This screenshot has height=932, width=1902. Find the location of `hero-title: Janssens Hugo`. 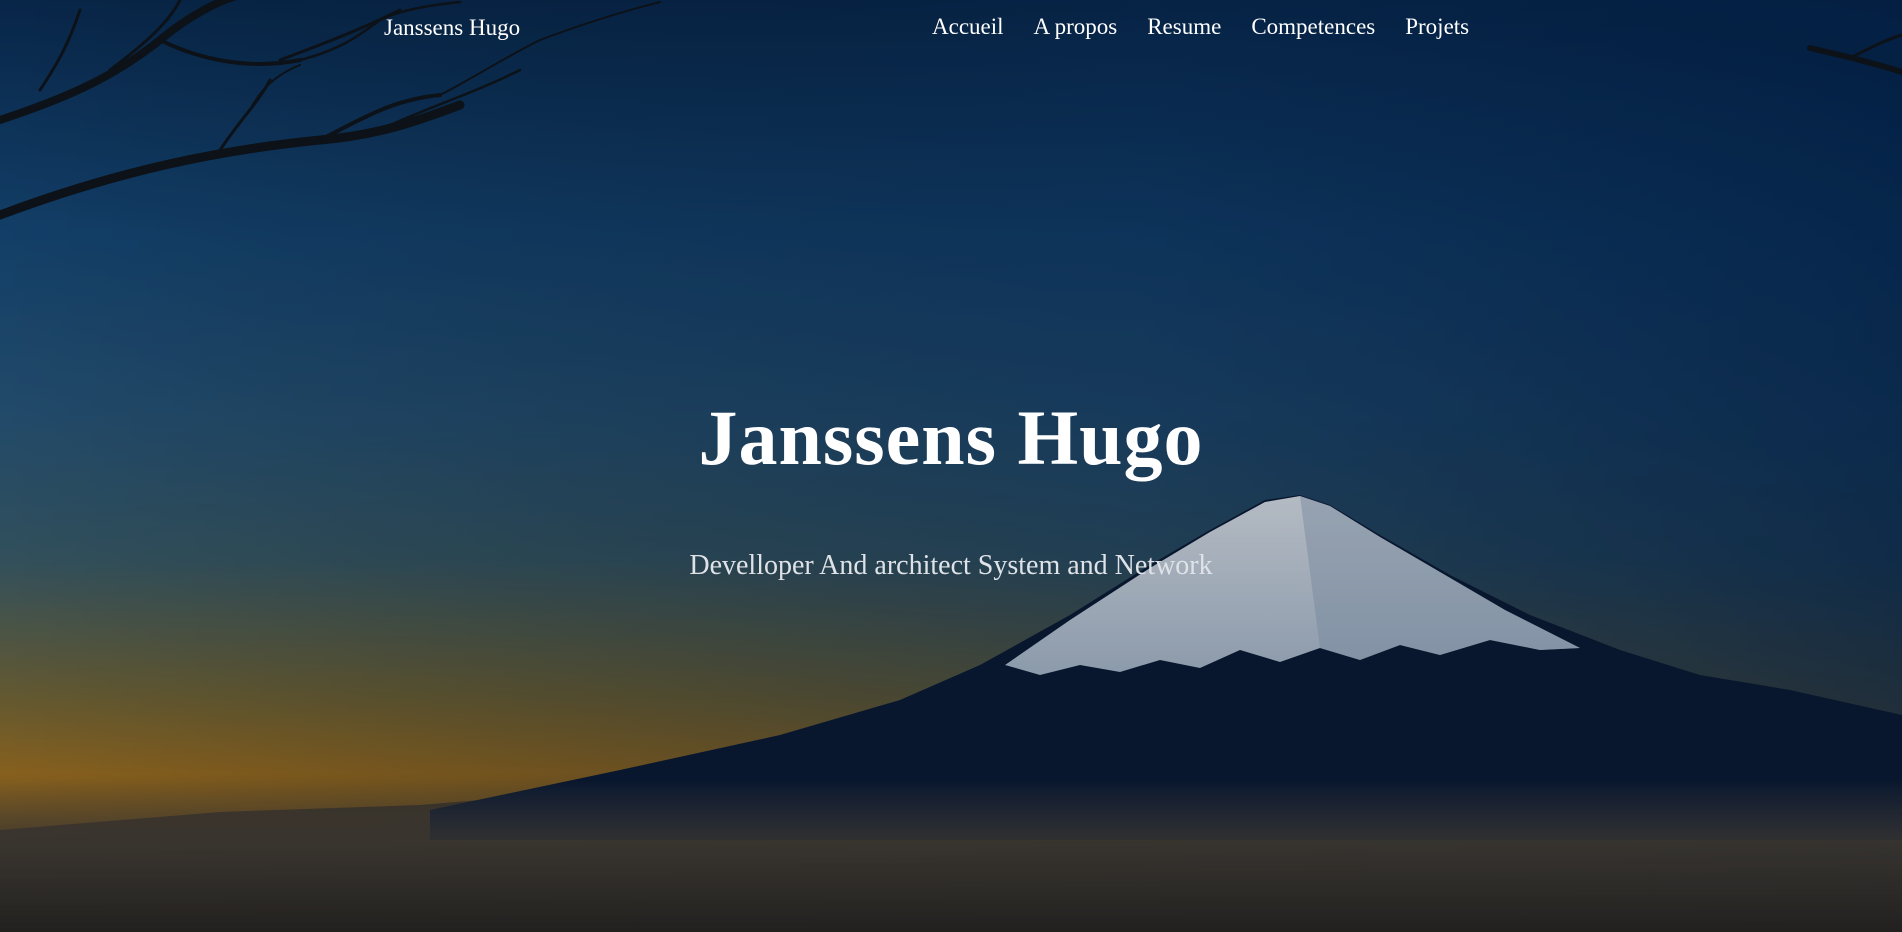

hero-title: Janssens Hugo is located at coordinates (951, 437).